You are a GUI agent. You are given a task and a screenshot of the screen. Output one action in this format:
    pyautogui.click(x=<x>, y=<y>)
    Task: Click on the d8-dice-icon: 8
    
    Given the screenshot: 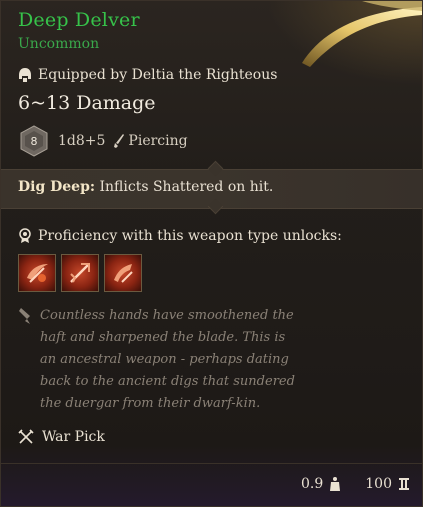 What is the action you would take?
    pyautogui.click(x=34, y=141)
    